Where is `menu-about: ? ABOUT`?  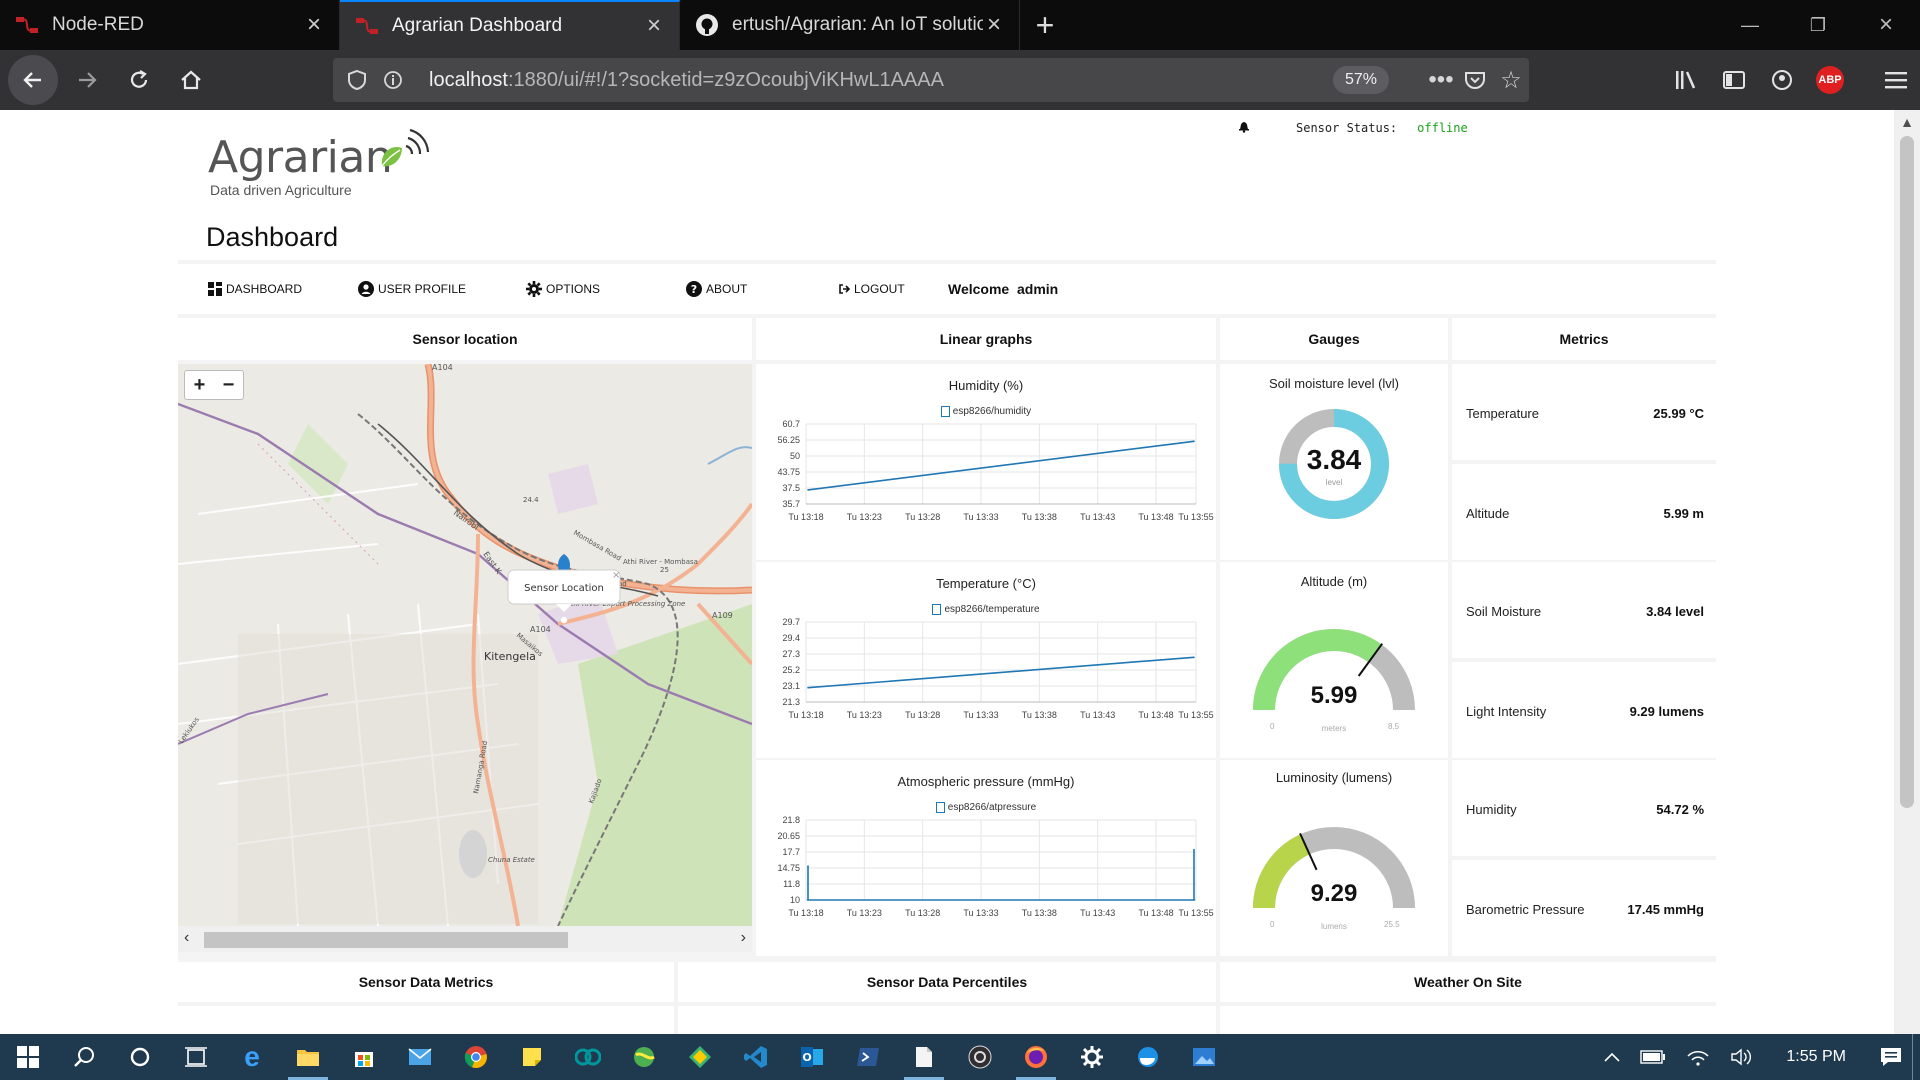
menu-about: ? ABOUT is located at coordinates (716, 289).